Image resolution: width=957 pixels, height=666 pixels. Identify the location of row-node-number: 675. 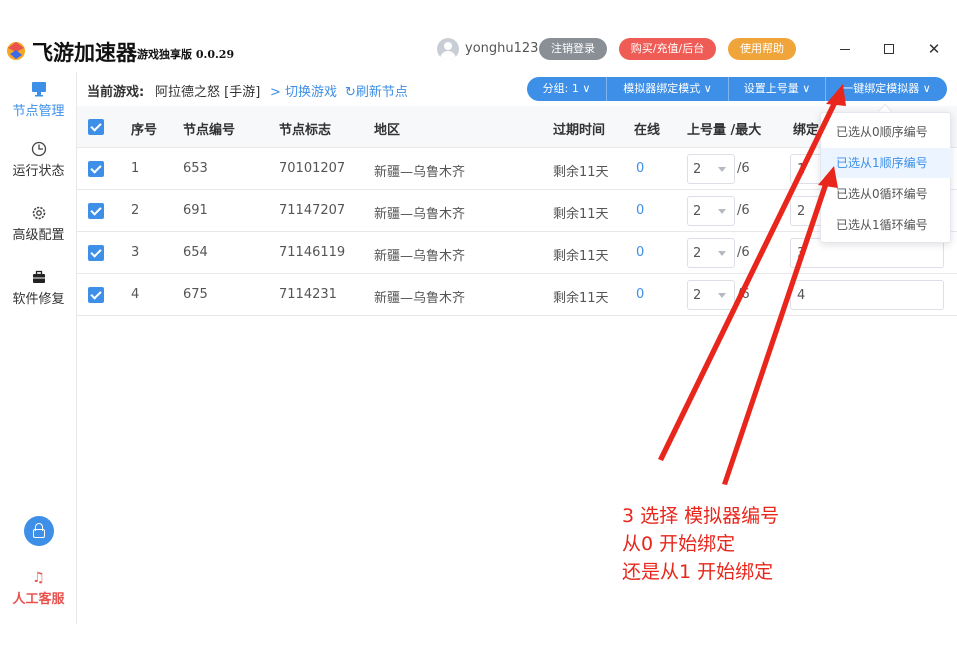
(195, 294).